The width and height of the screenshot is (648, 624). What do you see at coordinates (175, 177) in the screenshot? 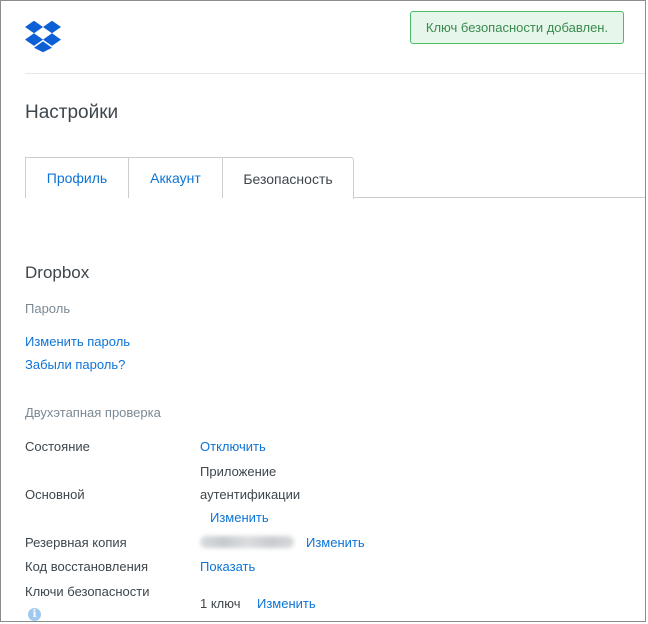
I see `tab-account: Аккаунт` at bounding box center [175, 177].